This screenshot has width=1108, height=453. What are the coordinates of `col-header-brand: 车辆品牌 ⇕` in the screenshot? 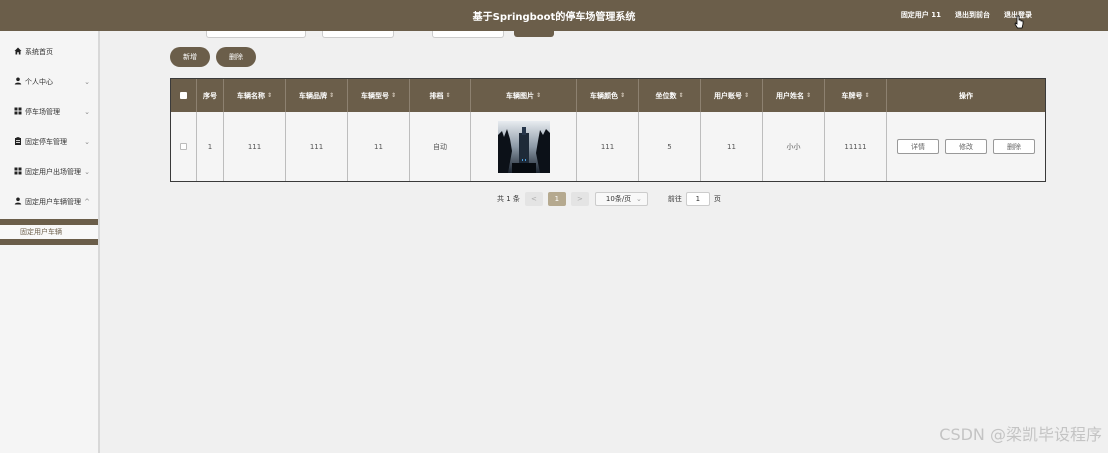 It's located at (317, 95).